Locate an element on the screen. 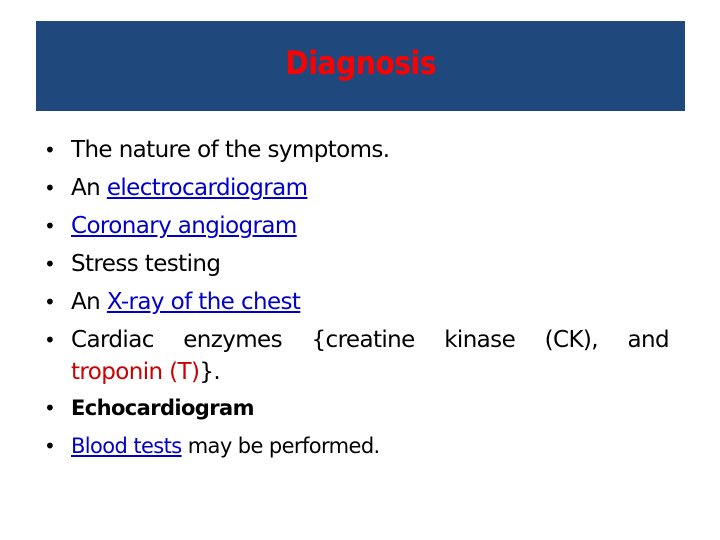  list-item: • Echocardiogram is located at coordinates (356, 408).